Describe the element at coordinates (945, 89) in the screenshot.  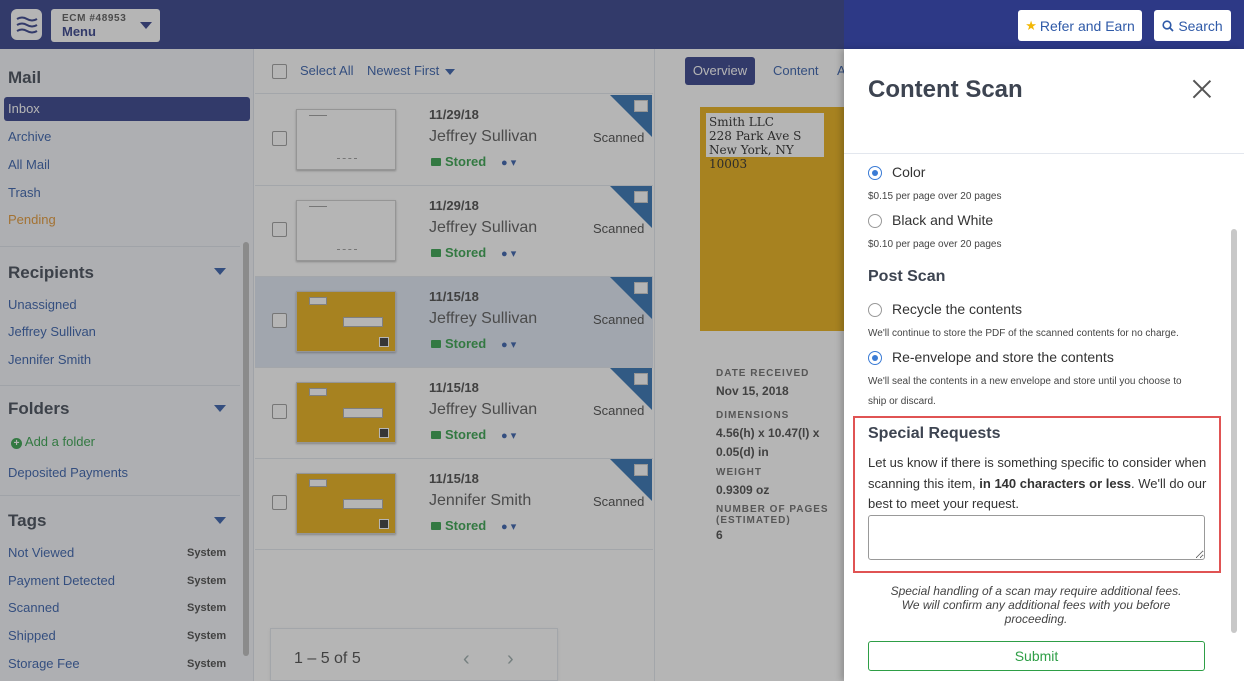
I see `modal-title: Content Scan` at that location.